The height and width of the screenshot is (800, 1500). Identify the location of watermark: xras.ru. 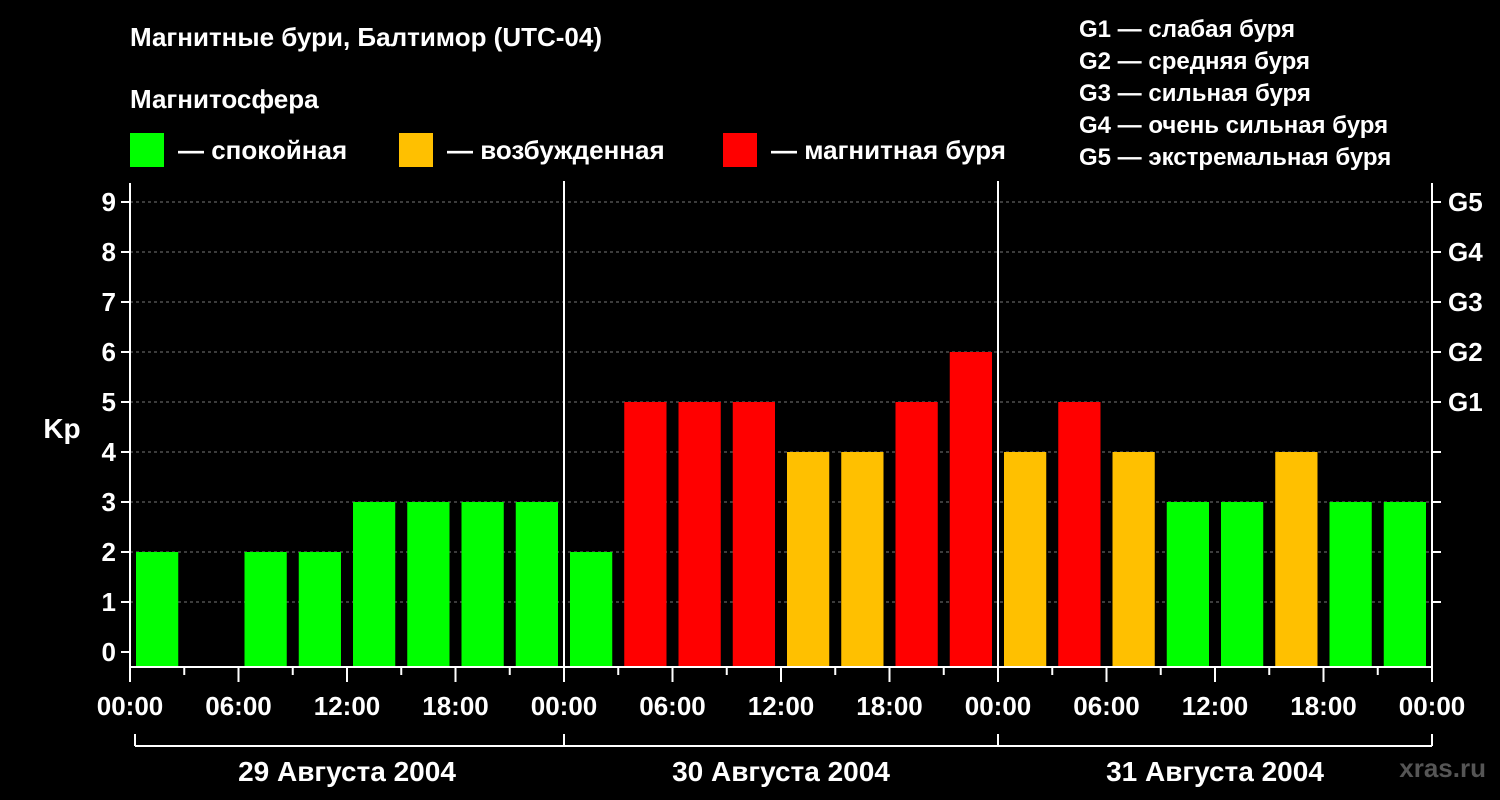
(1442, 768).